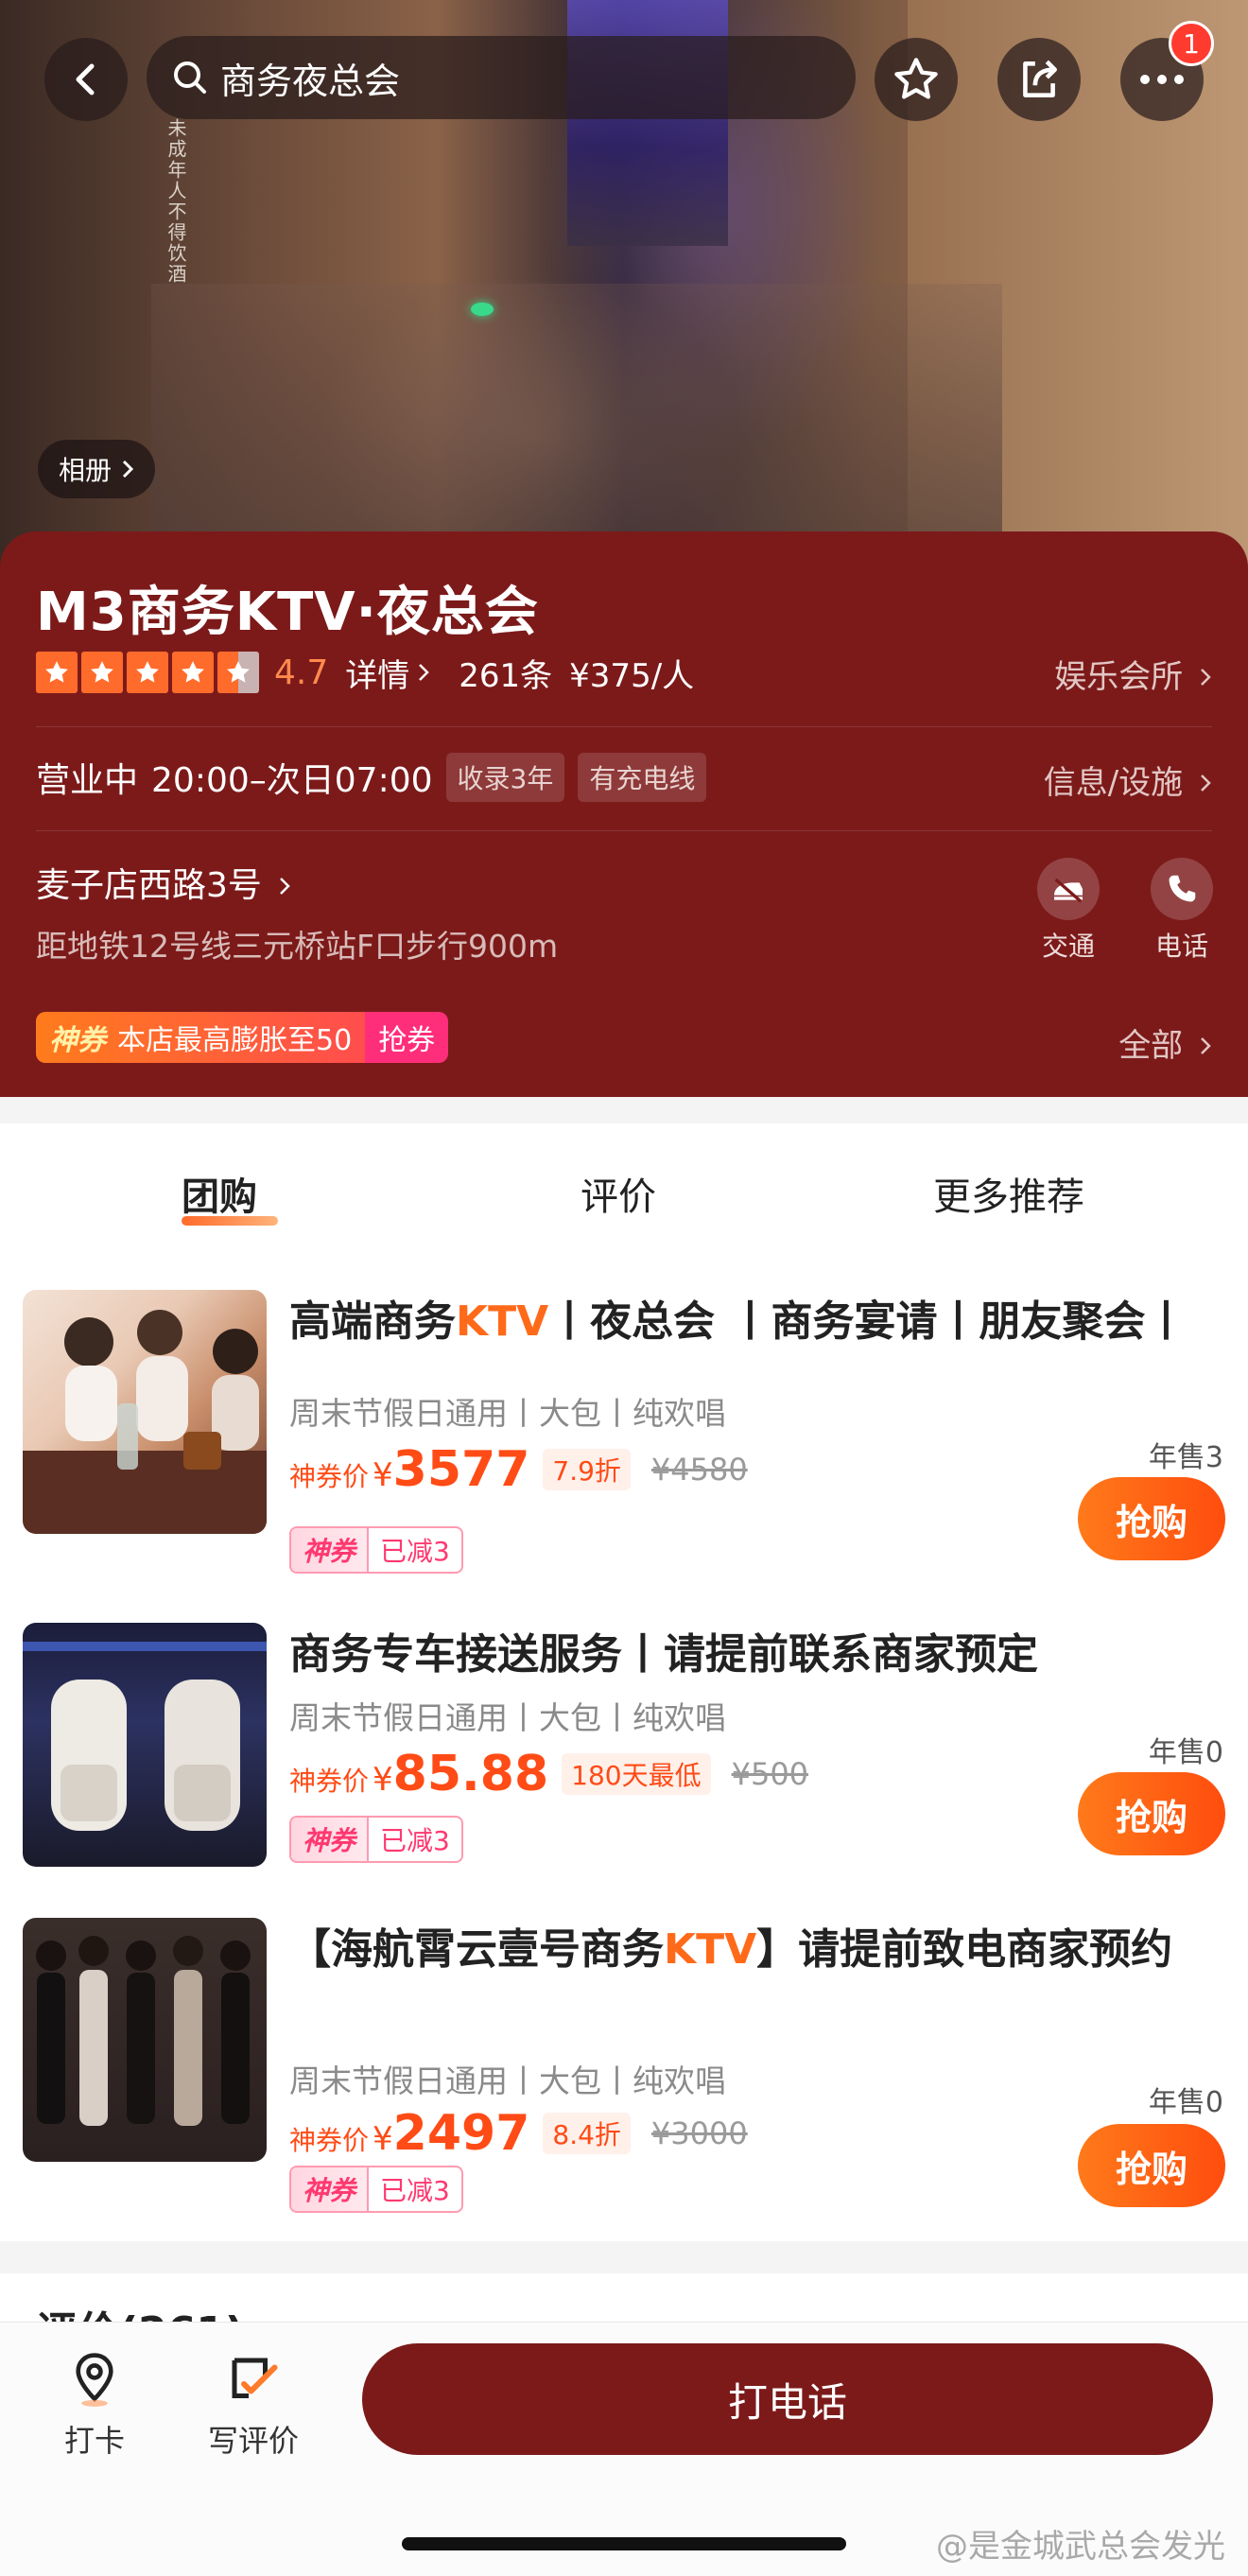  Describe the element at coordinates (642, 777) in the screenshot. I see `tag-charging-cable: 有充电线` at that location.